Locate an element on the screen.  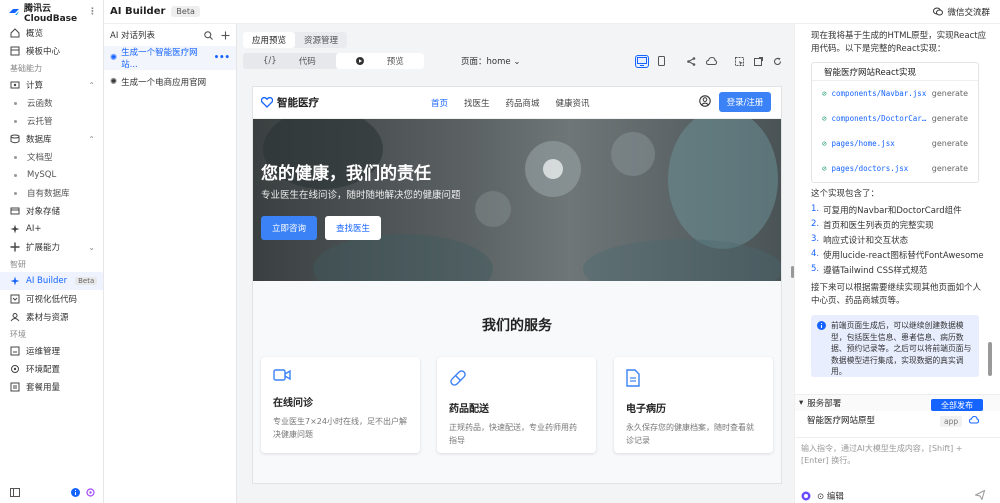
chat-list-item: ✺ 生成一个智能医疗网站... ••• is located at coordinates (170, 58).